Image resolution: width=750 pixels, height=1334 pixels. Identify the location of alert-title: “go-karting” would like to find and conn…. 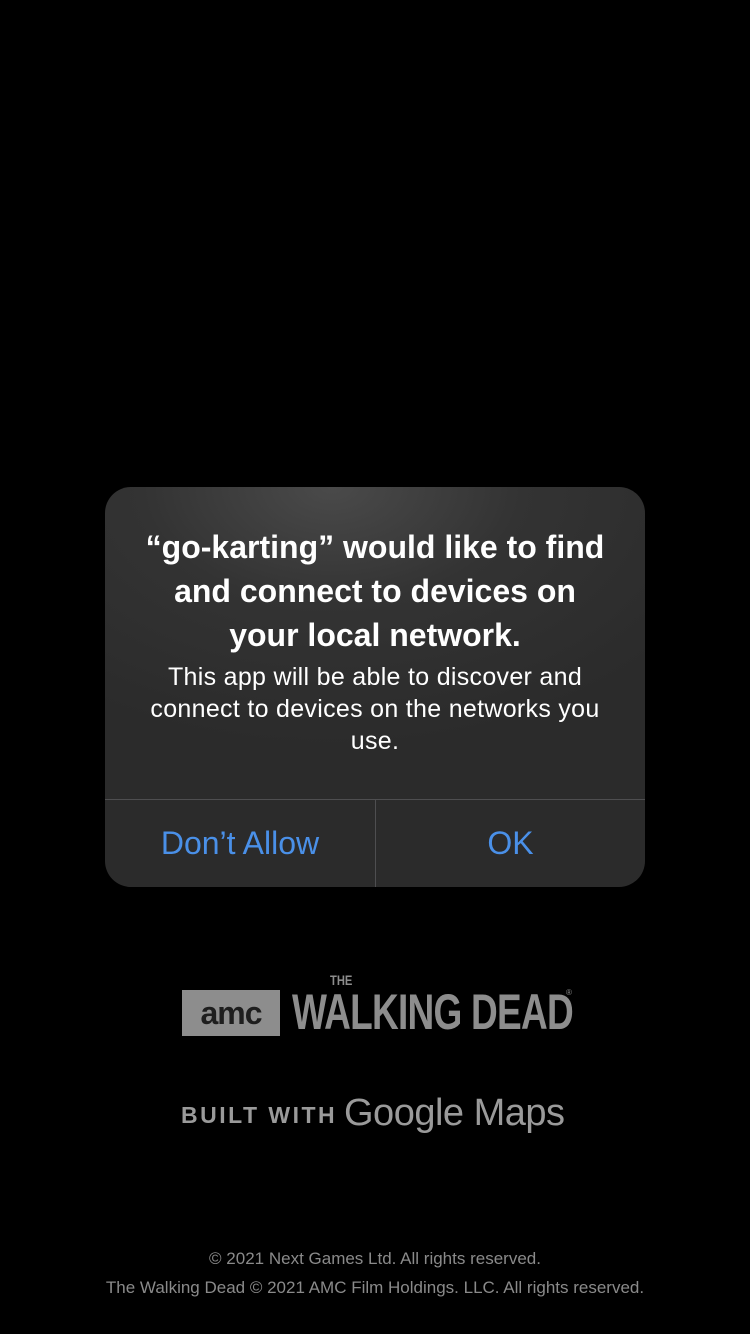
(375, 591).